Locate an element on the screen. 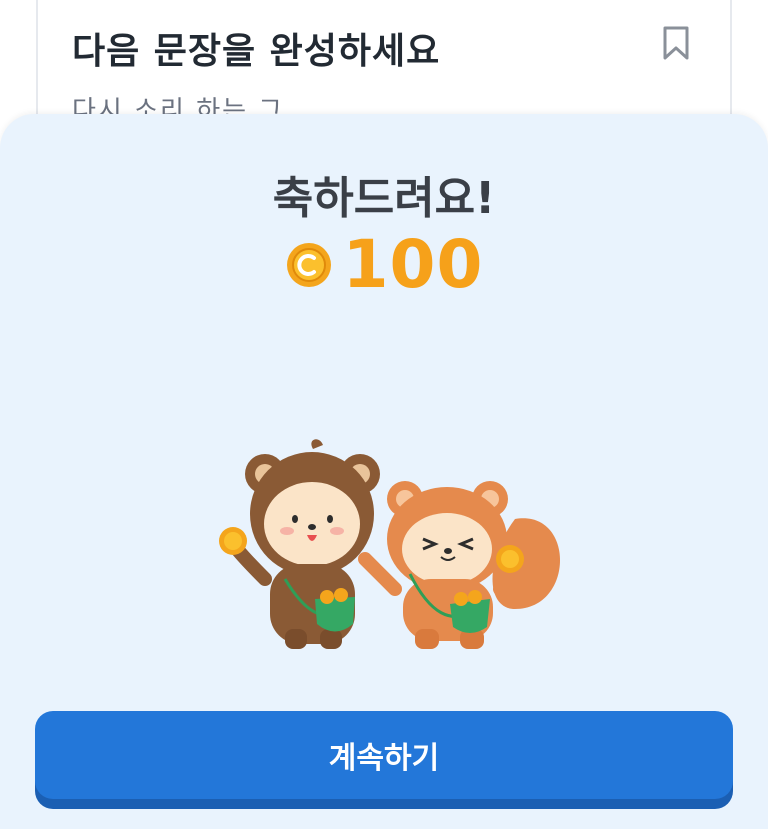  mascot-illustration is located at coordinates (389, 544).